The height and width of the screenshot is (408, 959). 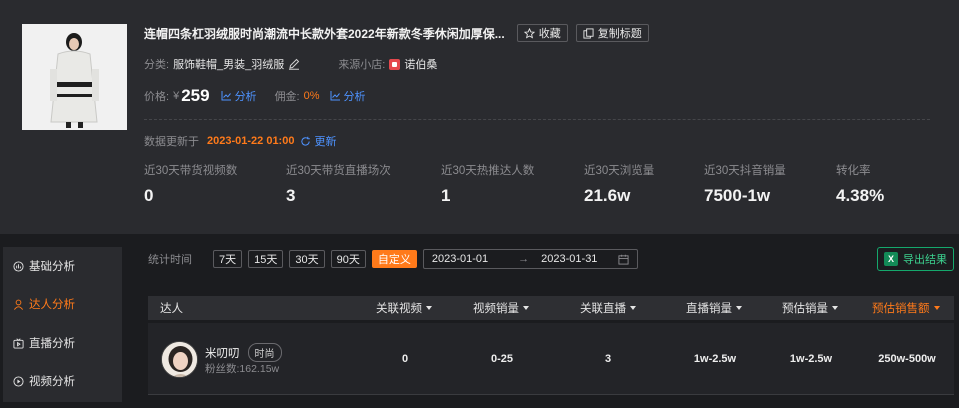 I want to click on cell-estimated-sales: 1w-2.5w, so click(x=811, y=359).